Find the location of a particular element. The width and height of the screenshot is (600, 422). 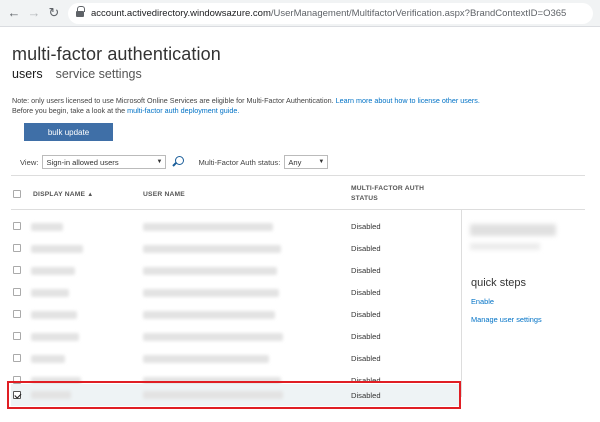

page-title: multi-factor authentication is located at coordinates (116, 54).